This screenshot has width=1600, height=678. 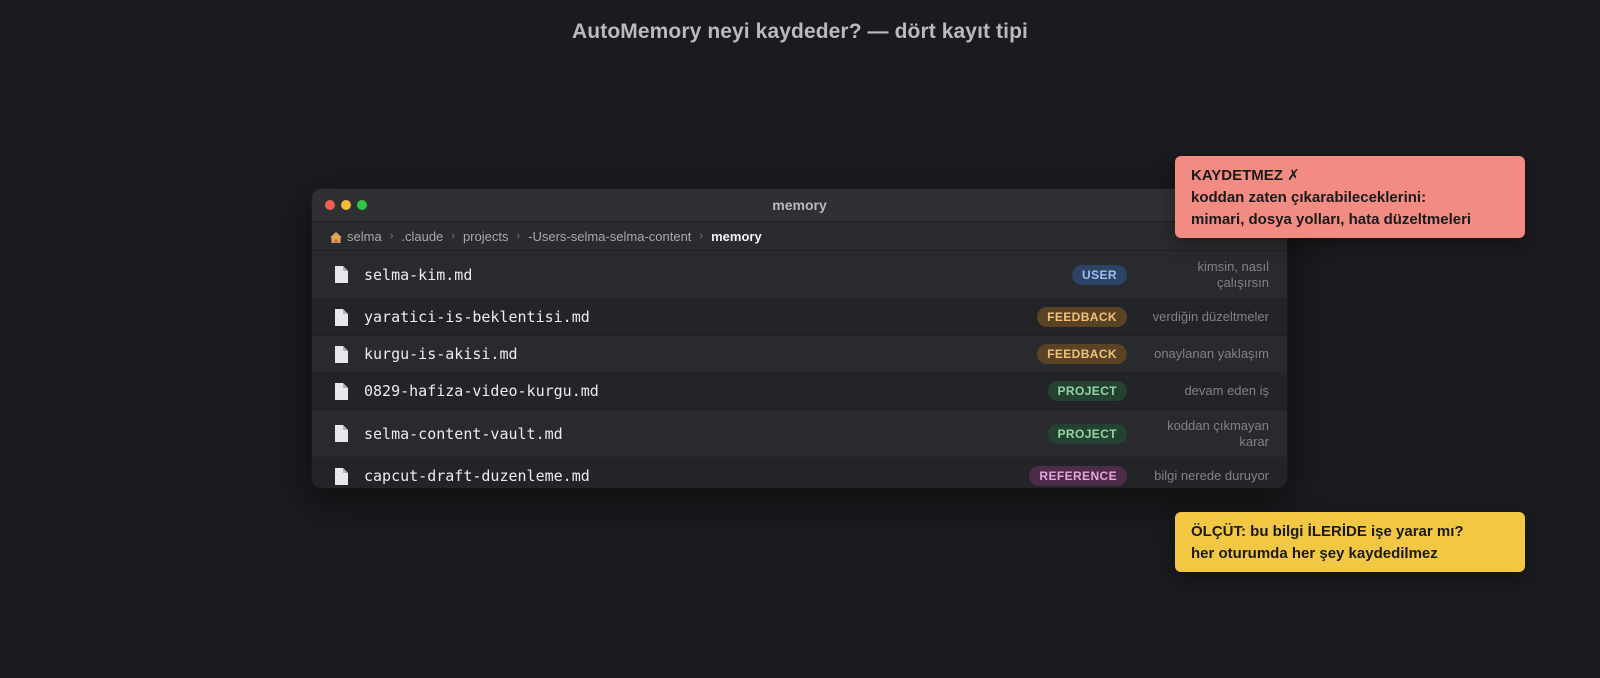 I want to click on file-name: kurgu-is-akisi.md, so click(x=441, y=354).